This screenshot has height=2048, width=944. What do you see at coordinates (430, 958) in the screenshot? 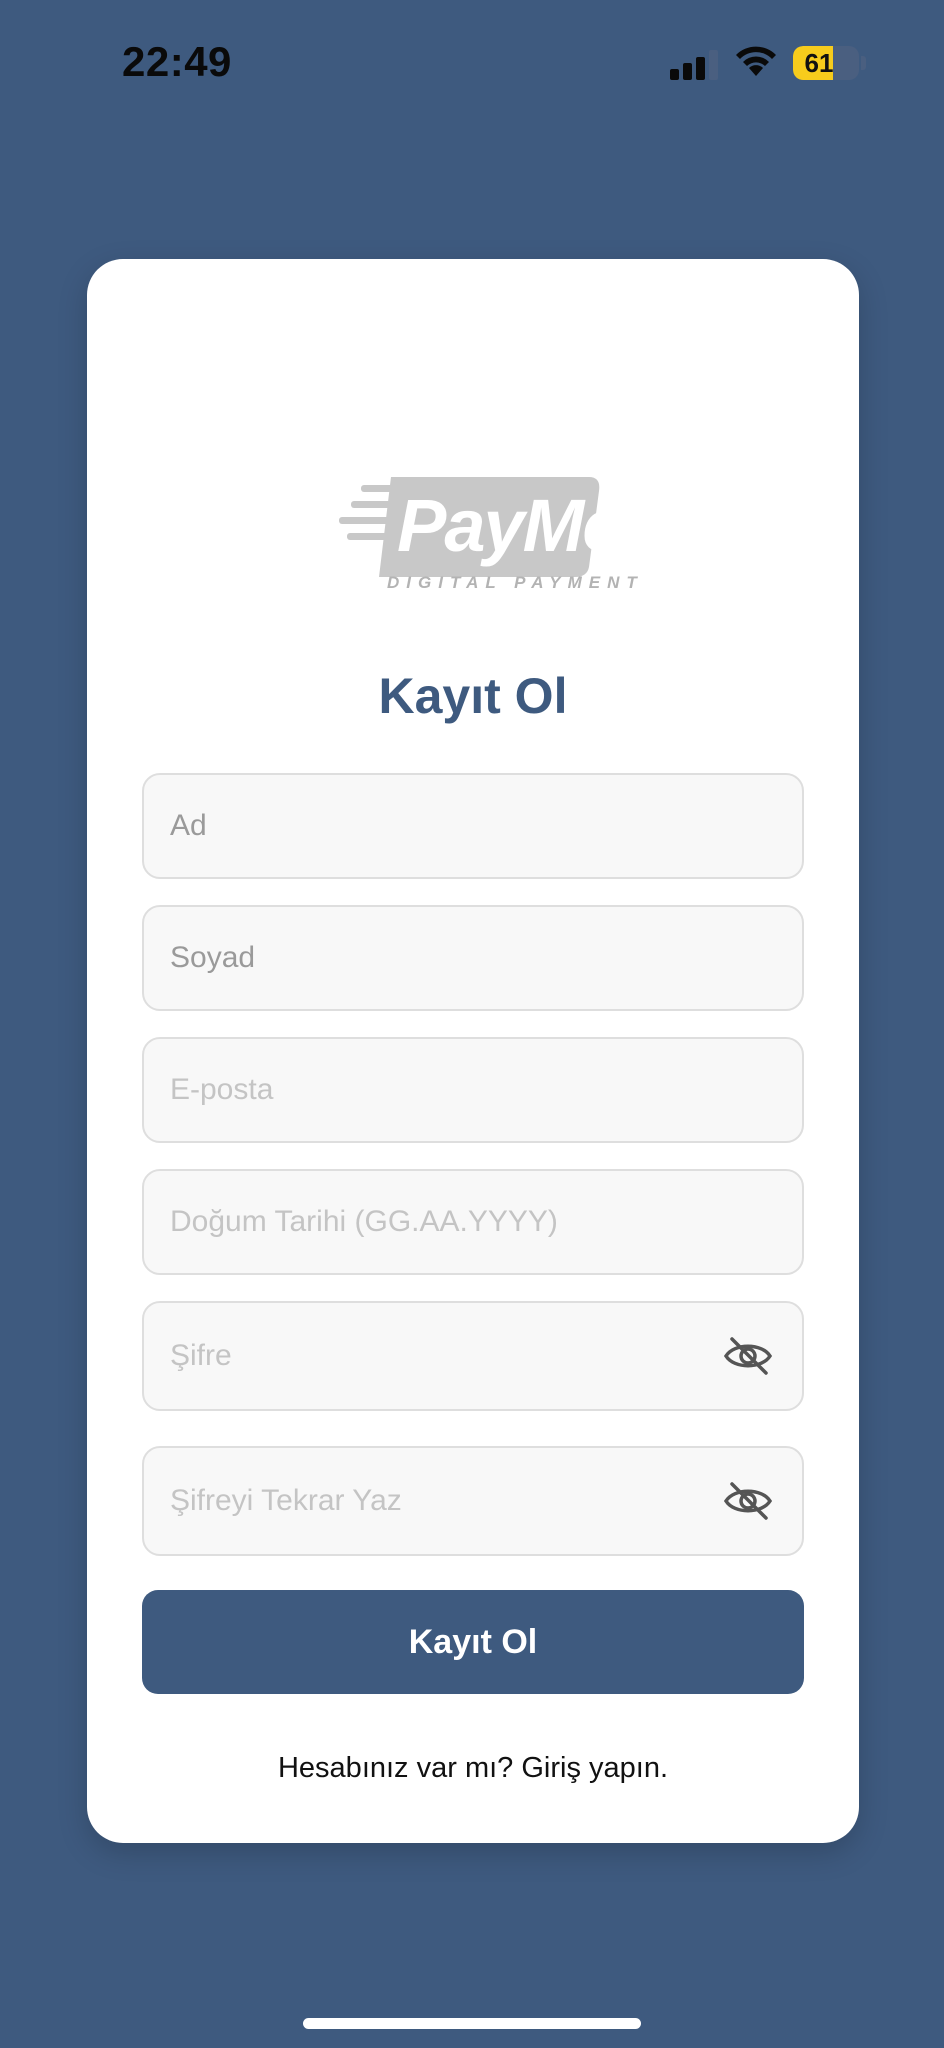
I see `last-name-input` at bounding box center [430, 958].